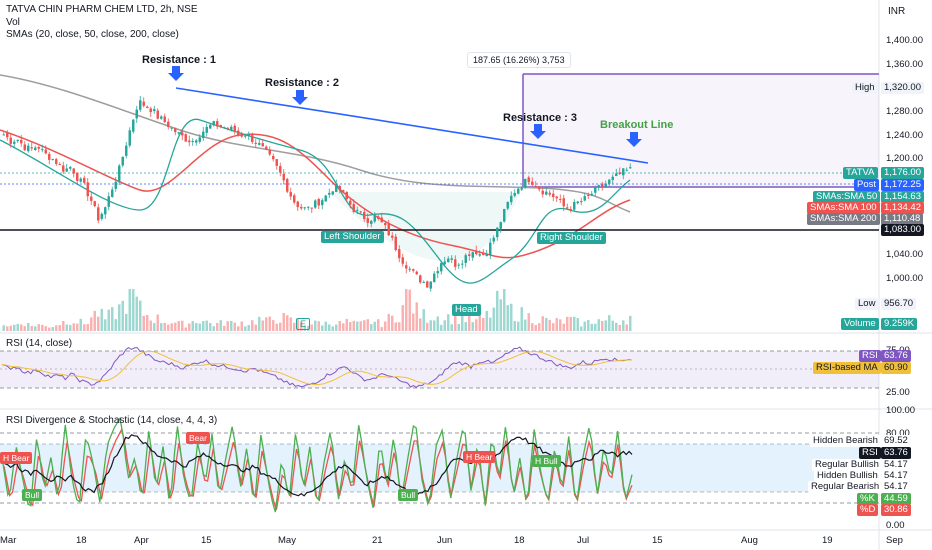  What do you see at coordinates (13, 22) in the screenshot?
I see `vol-indicator-label: Vol` at bounding box center [13, 22].